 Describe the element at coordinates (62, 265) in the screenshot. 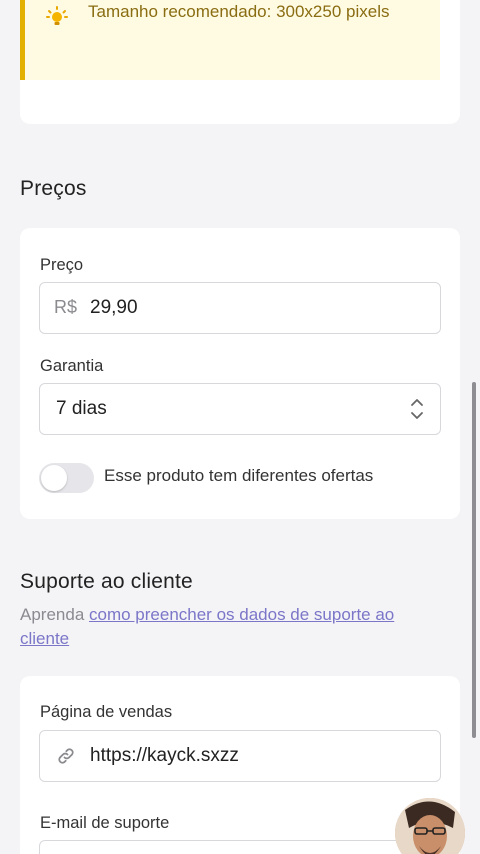

I see `price-label: Preço` at that location.